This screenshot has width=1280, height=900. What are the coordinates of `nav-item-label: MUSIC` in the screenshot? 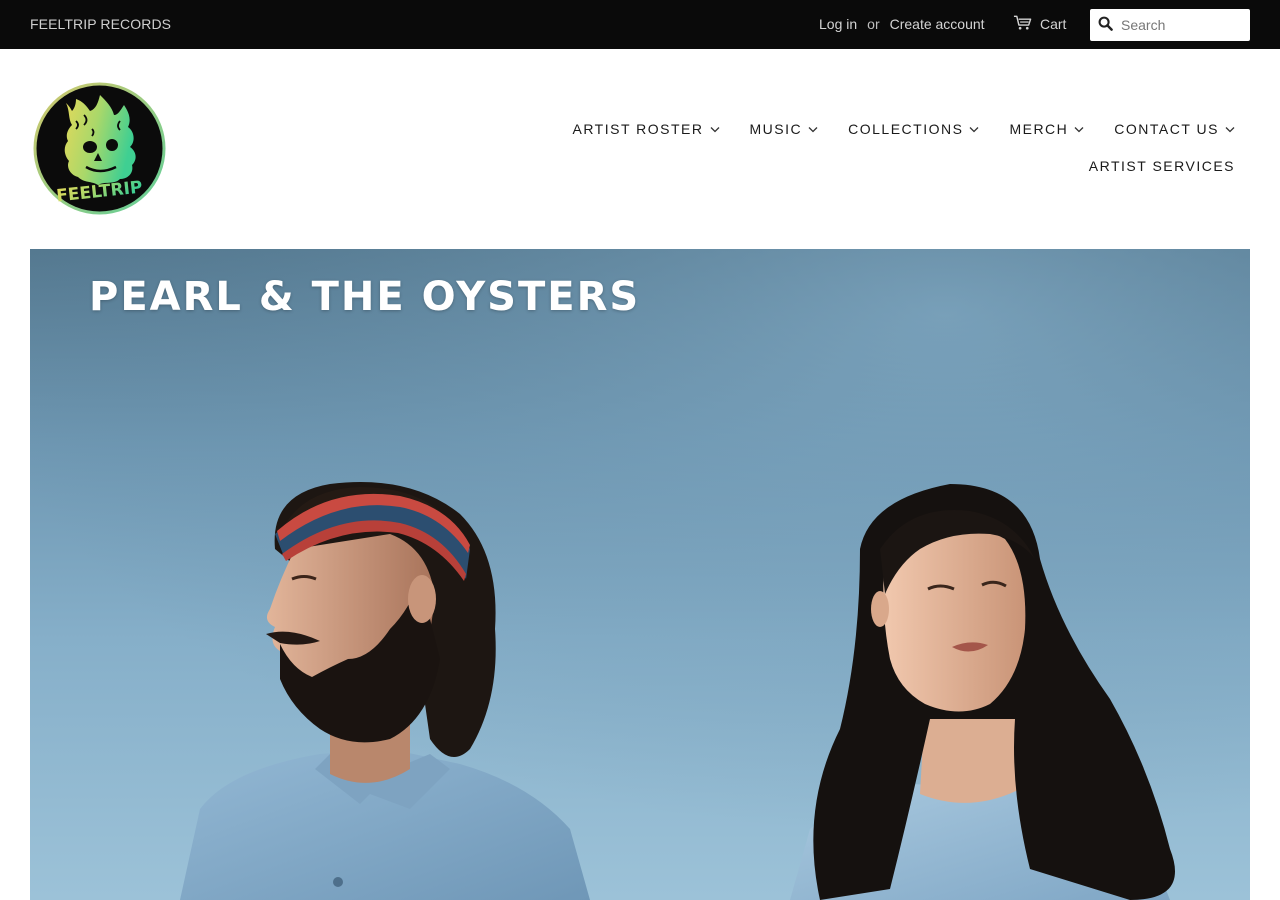 It's located at (776, 129).